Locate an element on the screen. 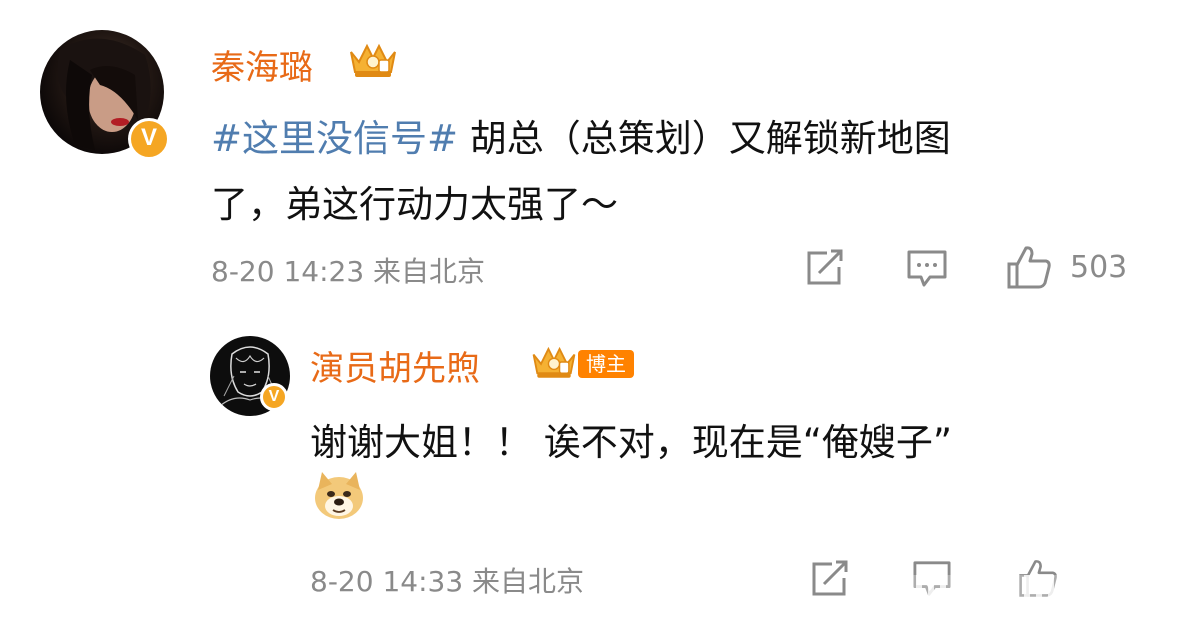 Image resolution: width=1179 pixels, height=618 pixels. reply-meta: 8-20 14:33 来自北京 is located at coordinates (447, 580).